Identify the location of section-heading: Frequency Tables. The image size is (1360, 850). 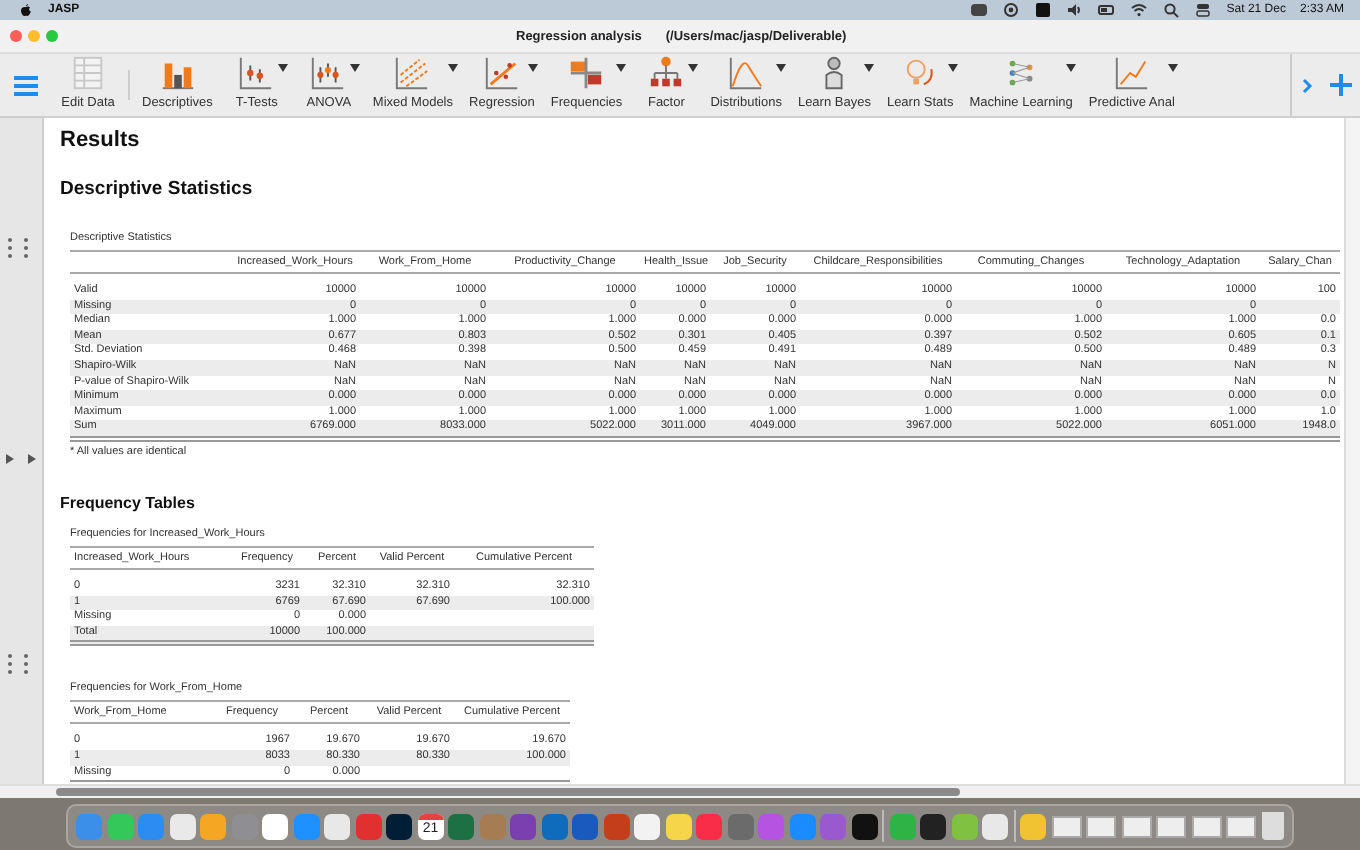
(128, 502).